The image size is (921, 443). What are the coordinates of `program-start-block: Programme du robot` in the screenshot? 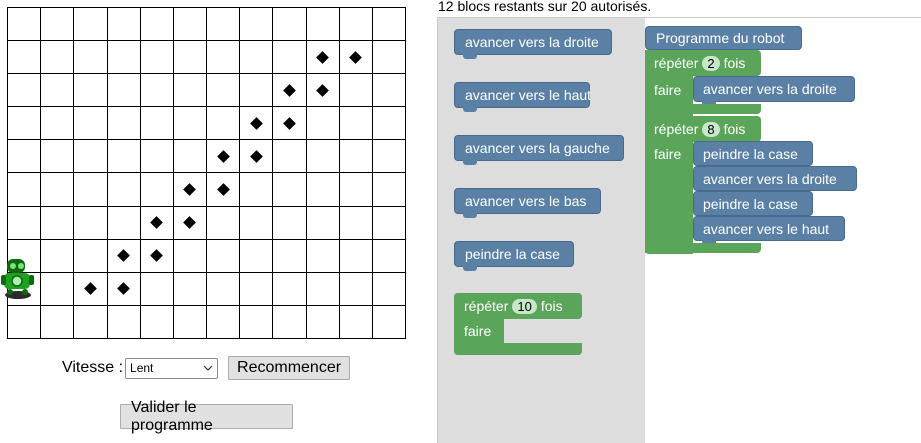 It's located at (723, 38).